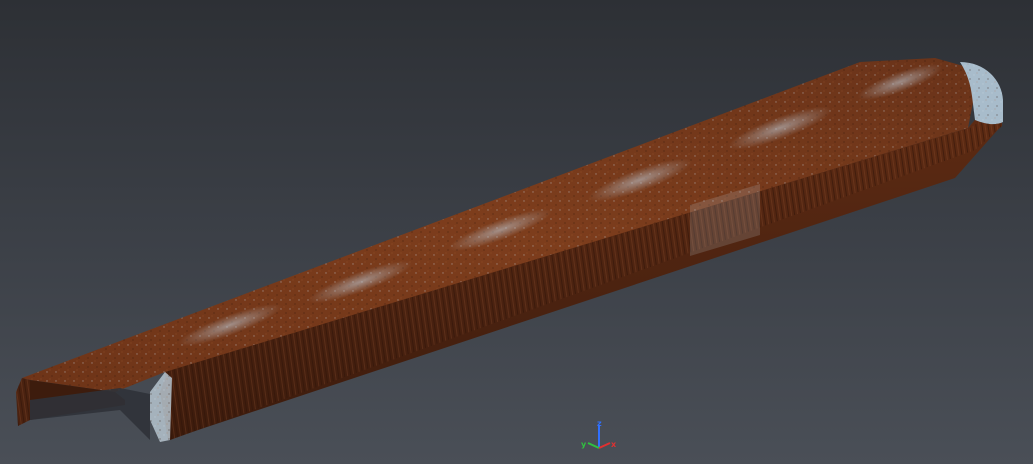 The width and height of the screenshot is (1033, 464). Describe the element at coordinates (614, 444) in the screenshot. I see `x-axis-label: x` at that location.